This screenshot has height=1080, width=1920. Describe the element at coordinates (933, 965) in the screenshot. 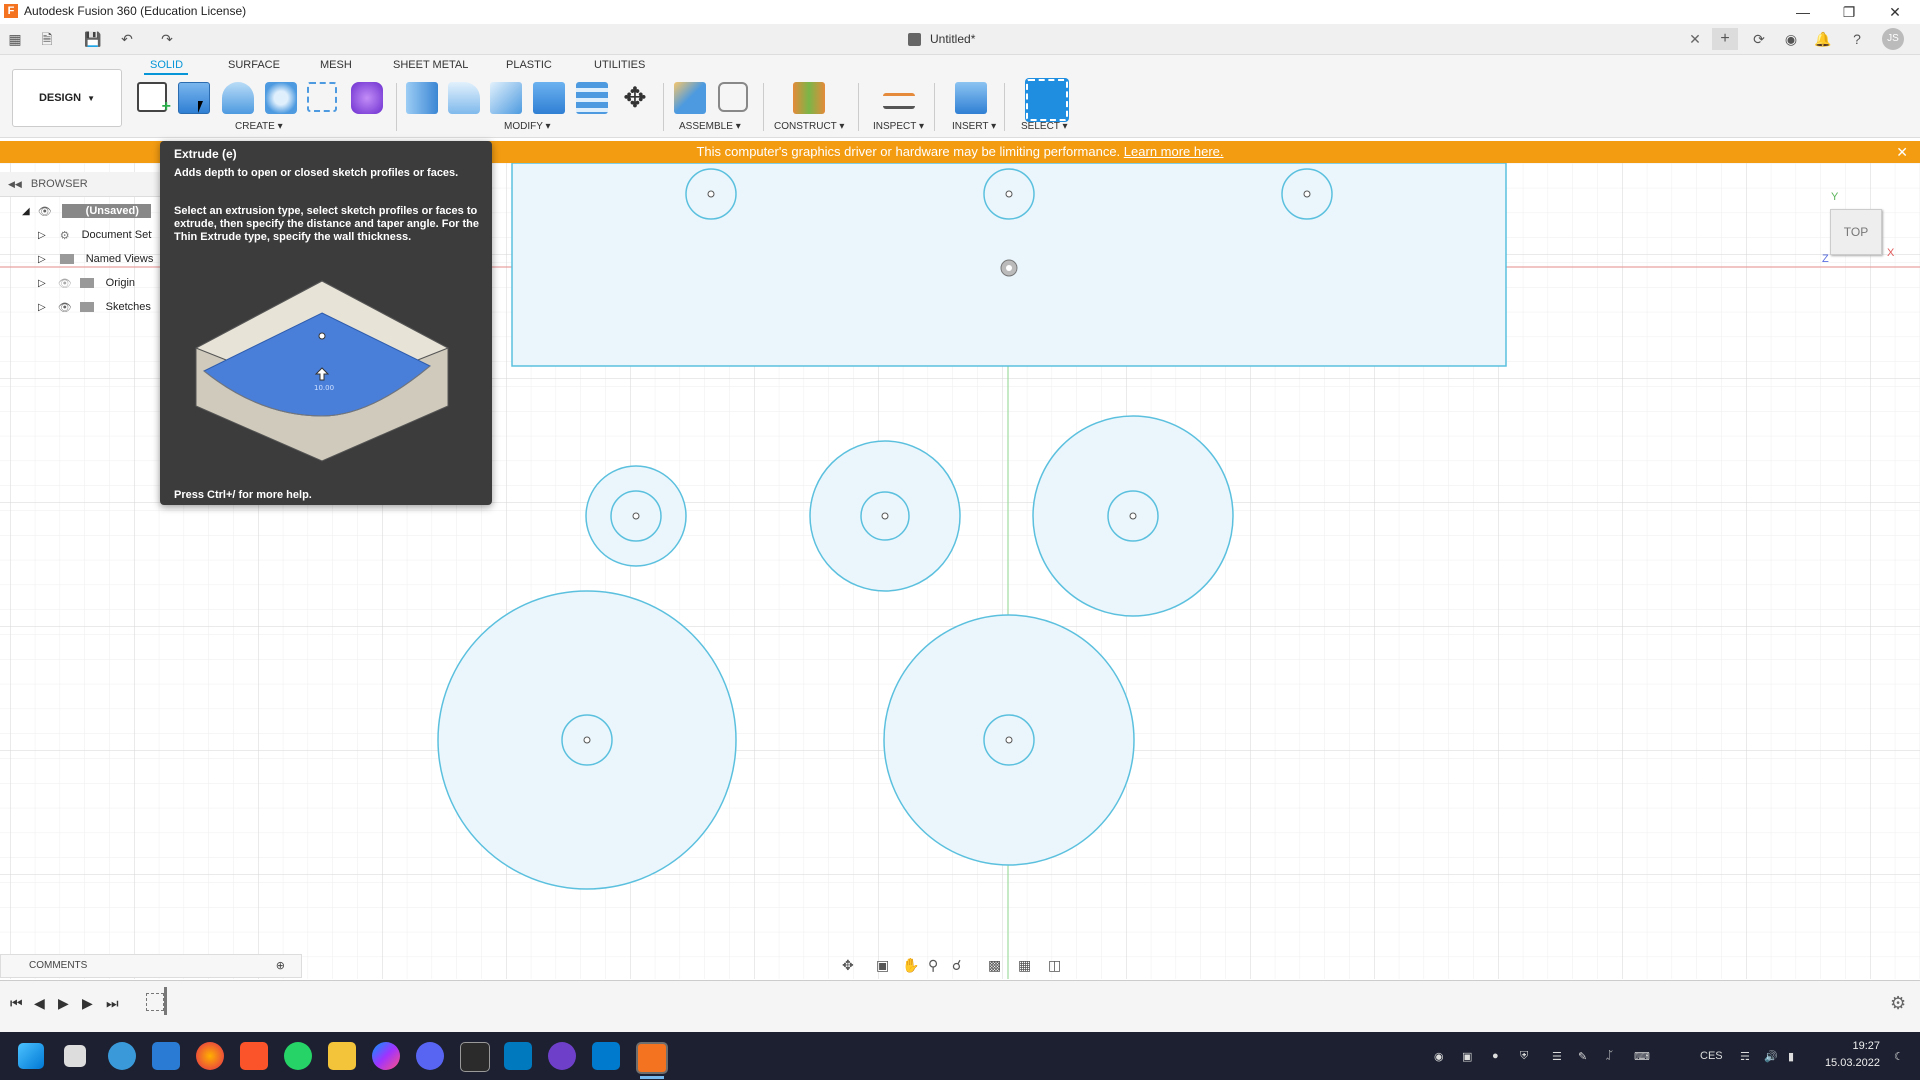

I see `zoom-icon: ⚲` at that location.